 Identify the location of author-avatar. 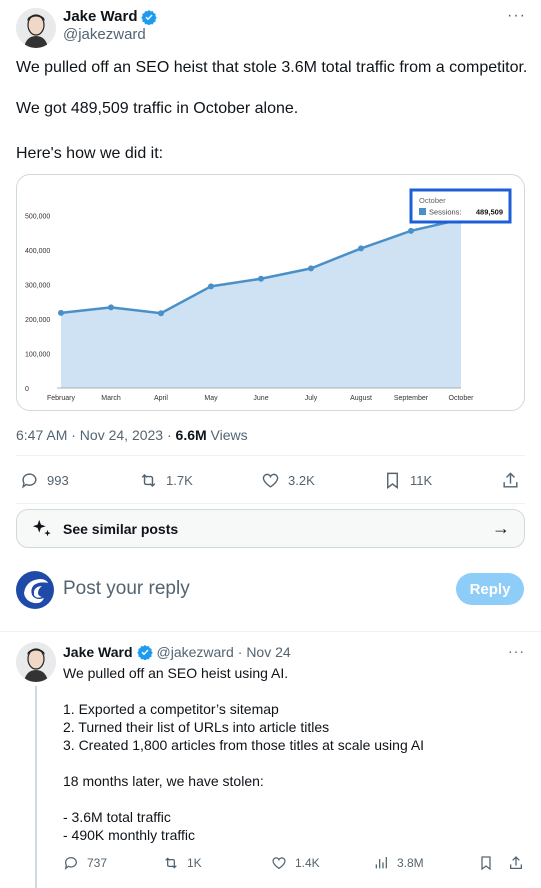
(36, 28).